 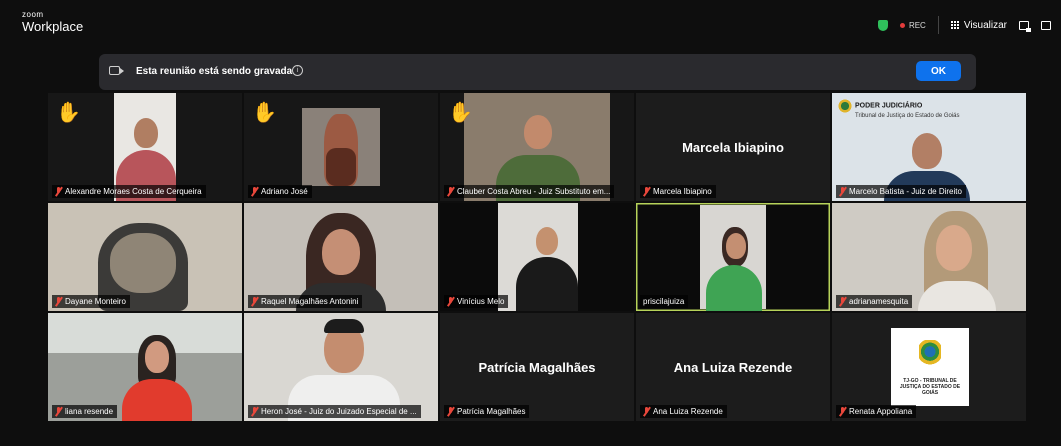 I want to click on rec-label: REC, so click(x=917, y=25).